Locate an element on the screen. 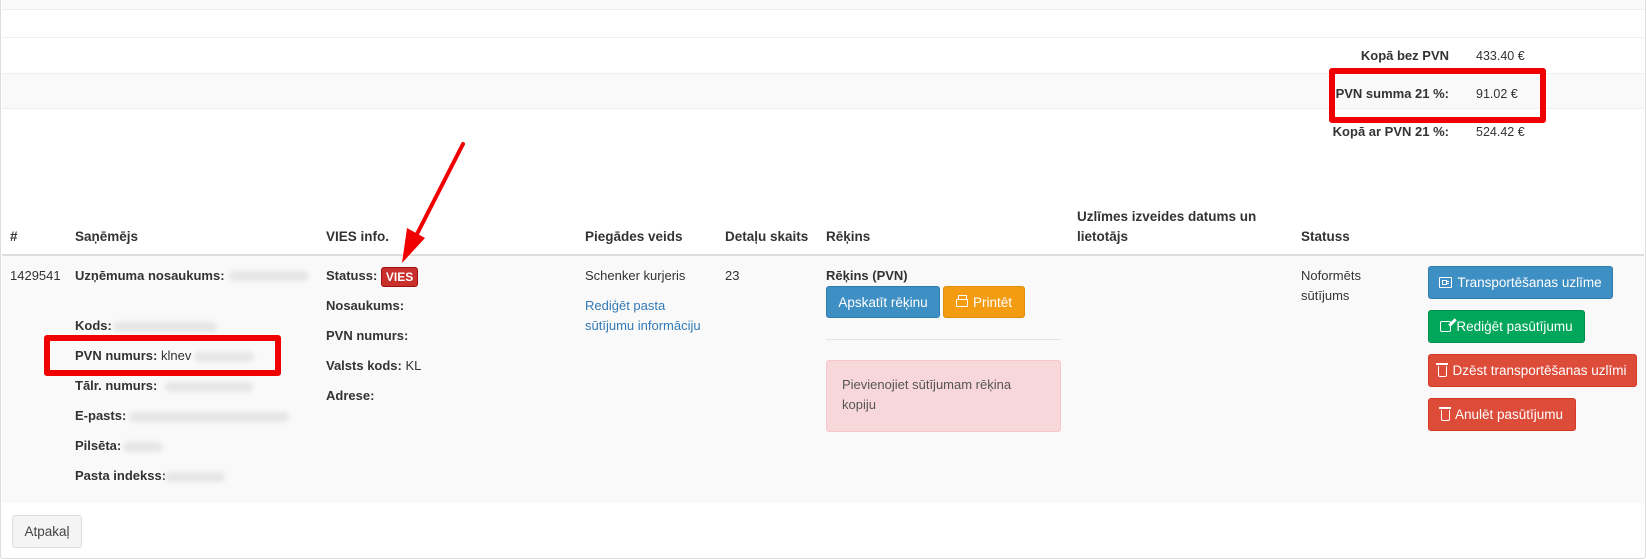 The width and height of the screenshot is (1646, 559). edit-shipping-info-line1: Rediģēt pasta is located at coordinates (643, 306).